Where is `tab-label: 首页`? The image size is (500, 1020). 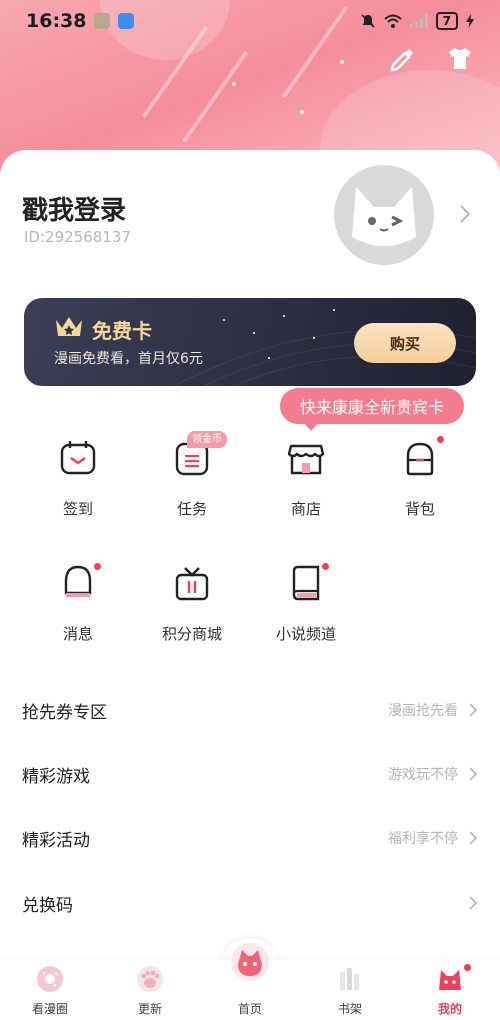
tab-label: 首页 is located at coordinates (249, 1009).